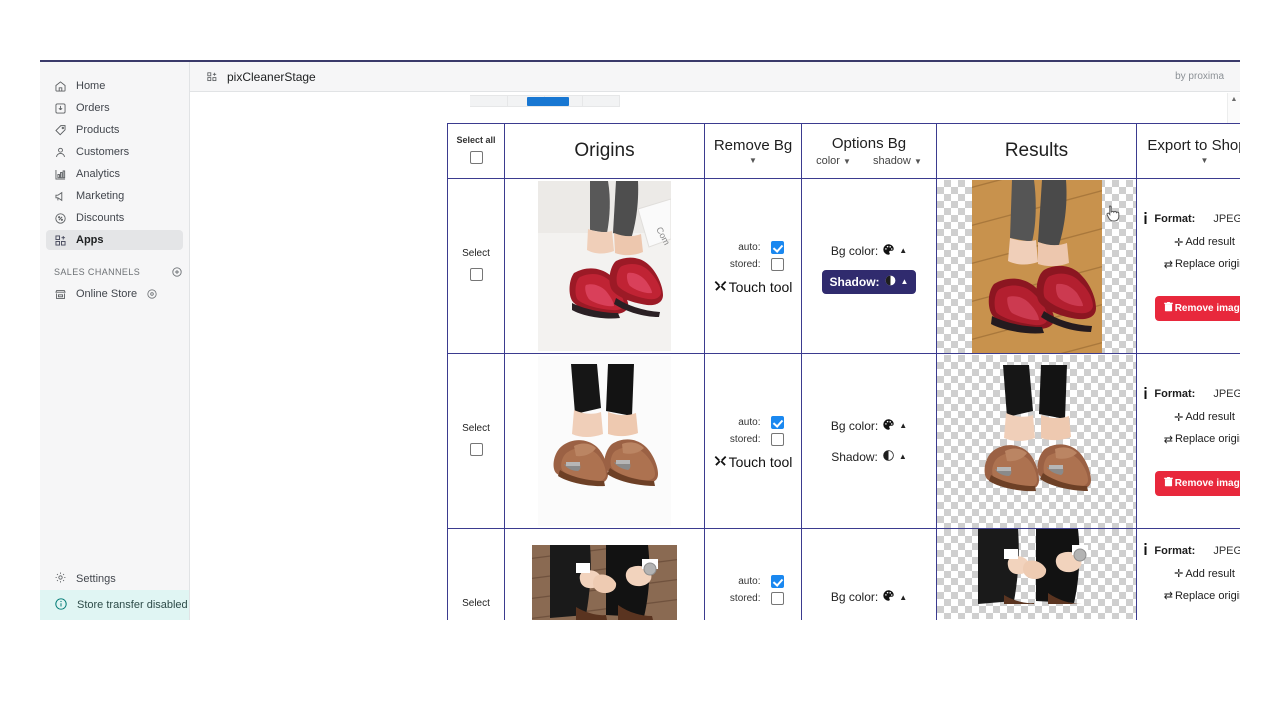 The image size is (1280, 720). I want to click on horizontal-scrollbar, so click(545, 101).